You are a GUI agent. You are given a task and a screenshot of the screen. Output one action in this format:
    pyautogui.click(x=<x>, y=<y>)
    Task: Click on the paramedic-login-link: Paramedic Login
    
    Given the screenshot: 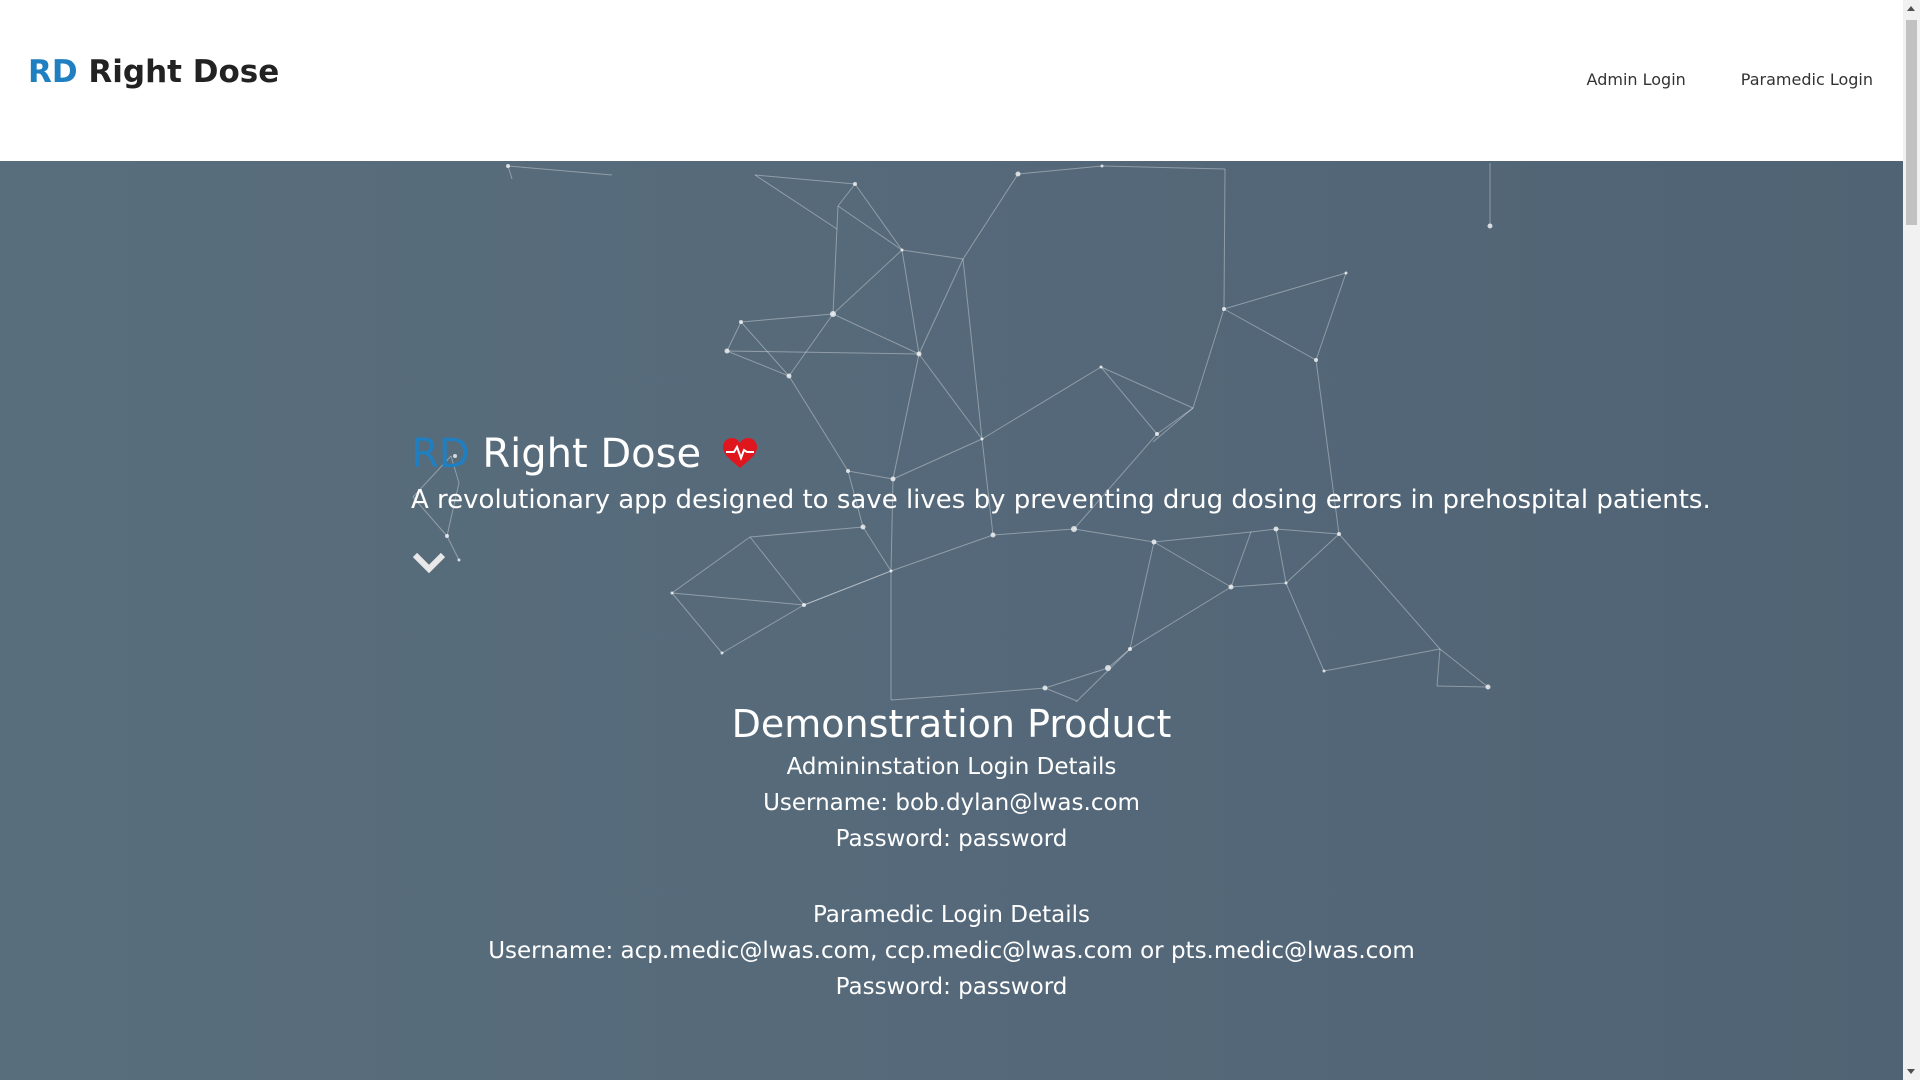 What is the action you would take?
    pyautogui.click(x=1807, y=79)
    